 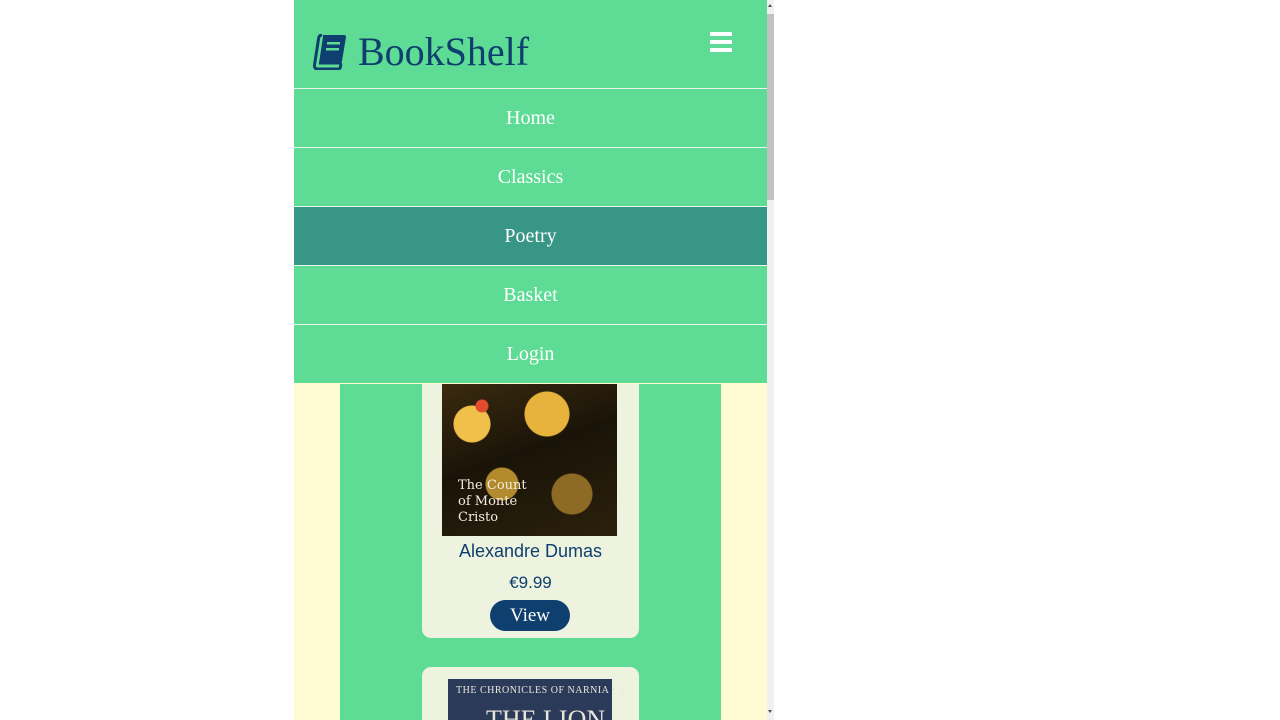 I want to click on site-header: BookShelf, so click(x=530, y=44).